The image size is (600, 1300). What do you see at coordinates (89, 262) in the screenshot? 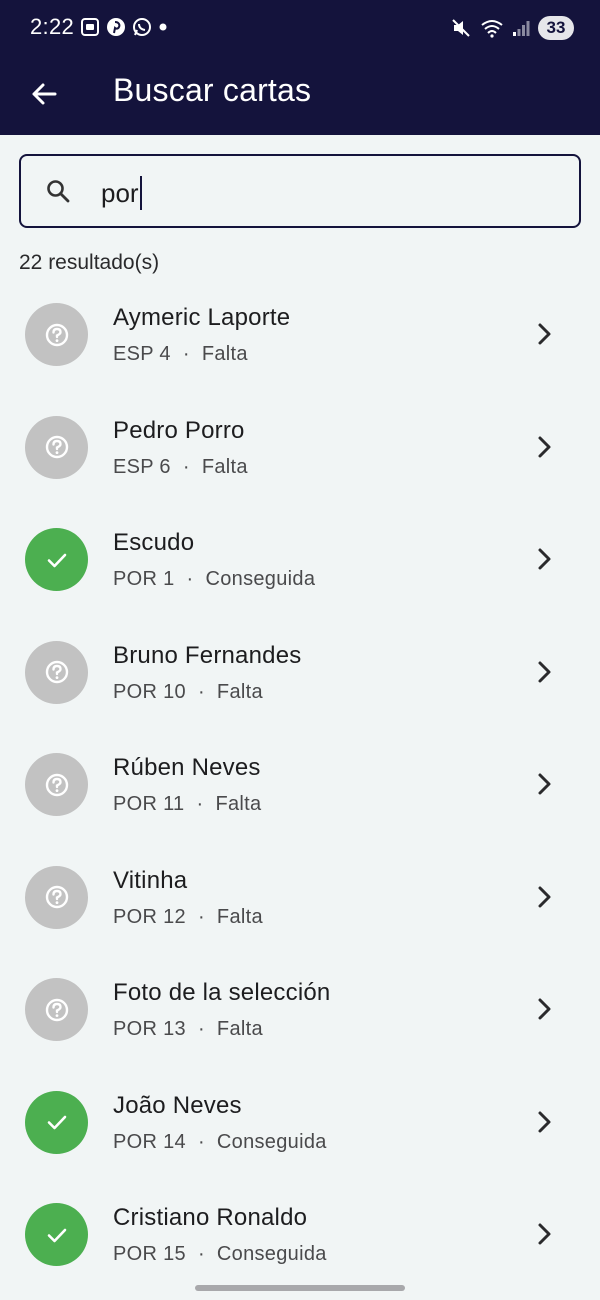
I see `results-count: 22 resultado(s)` at bounding box center [89, 262].